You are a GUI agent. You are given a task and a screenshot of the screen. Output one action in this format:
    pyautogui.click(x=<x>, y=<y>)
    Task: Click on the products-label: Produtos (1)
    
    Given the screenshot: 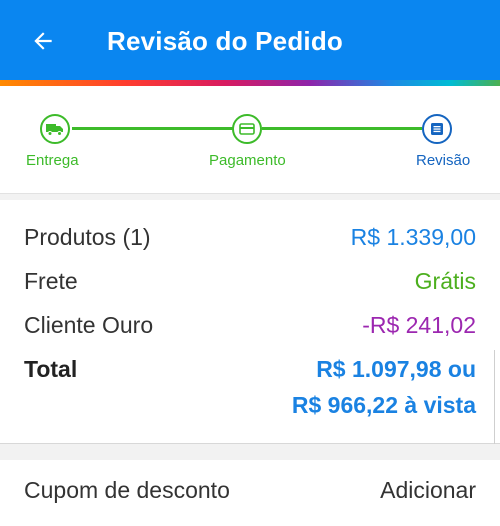 What is the action you would take?
    pyautogui.click(x=87, y=237)
    